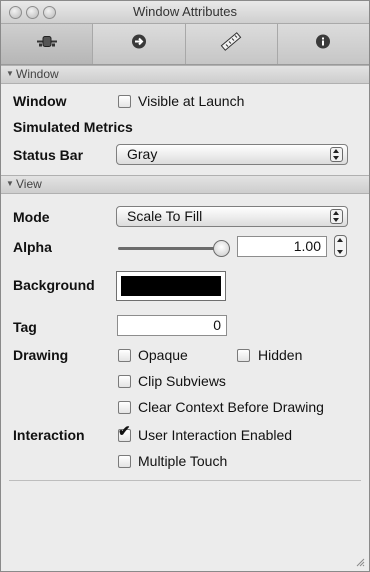 The image size is (370, 572). What do you see at coordinates (282, 246) in the screenshot?
I see `alpha-field: 1.00` at bounding box center [282, 246].